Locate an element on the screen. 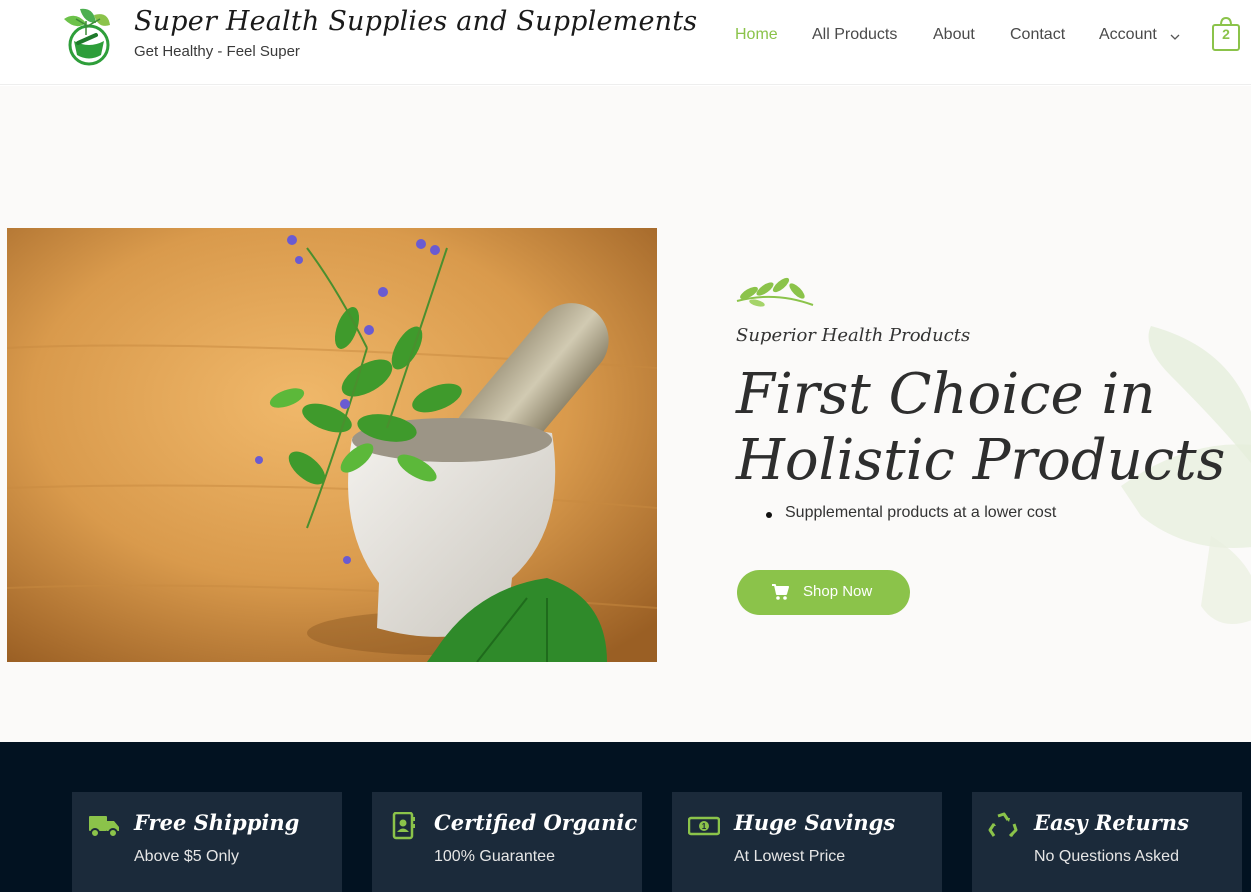 The height and width of the screenshot is (892, 1251). site-tagline: Get Healthy - Feel Super is located at coordinates (217, 51).